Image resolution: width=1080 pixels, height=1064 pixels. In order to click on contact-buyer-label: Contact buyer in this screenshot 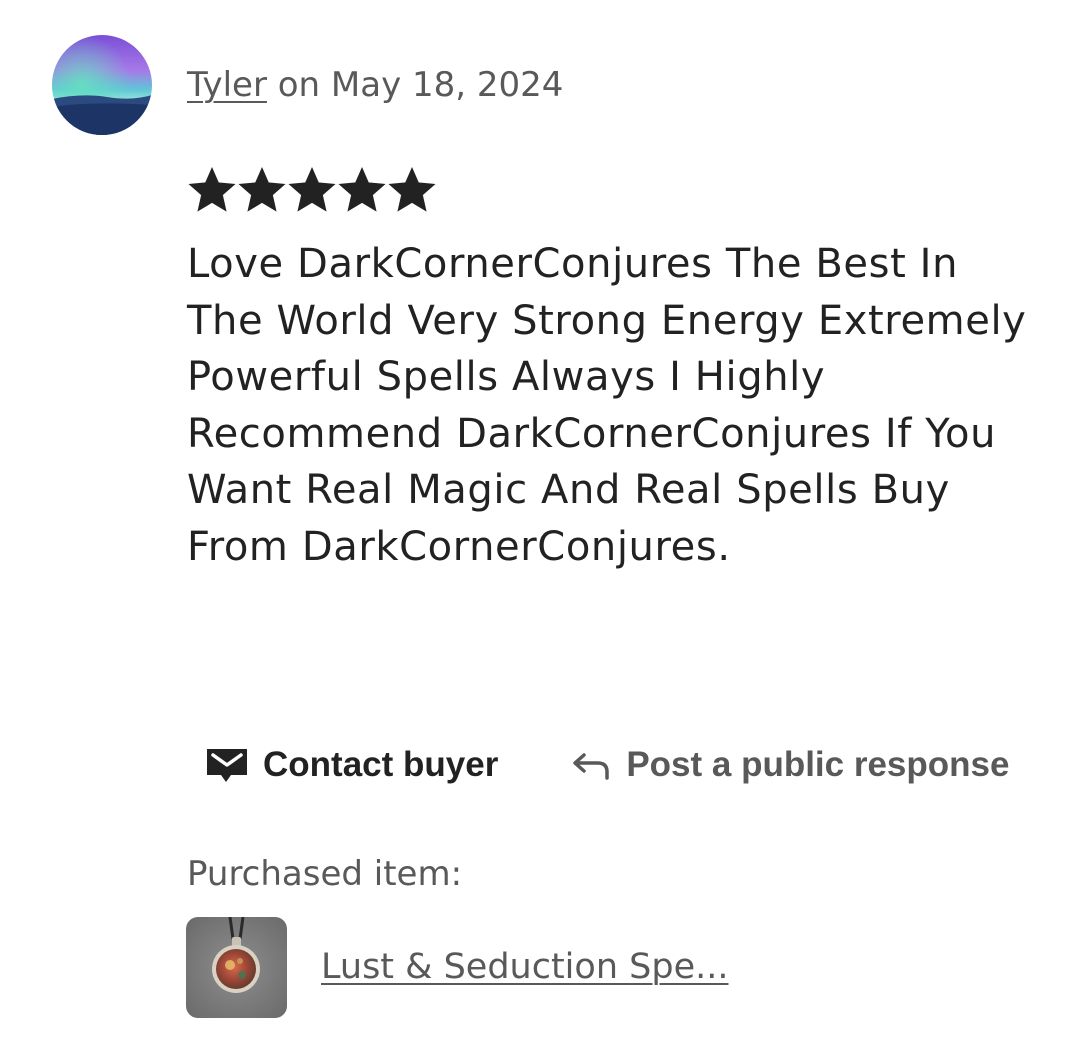, I will do `click(381, 764)`.